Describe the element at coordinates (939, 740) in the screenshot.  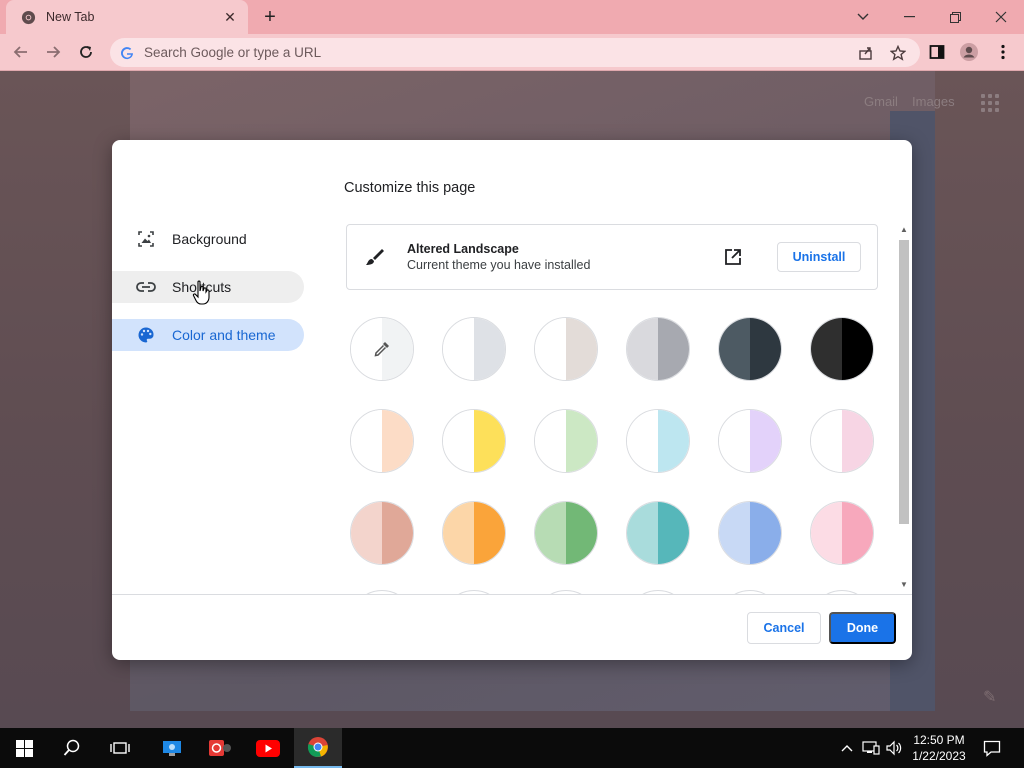
I see `clock-time: 12:50 PM` at that location.